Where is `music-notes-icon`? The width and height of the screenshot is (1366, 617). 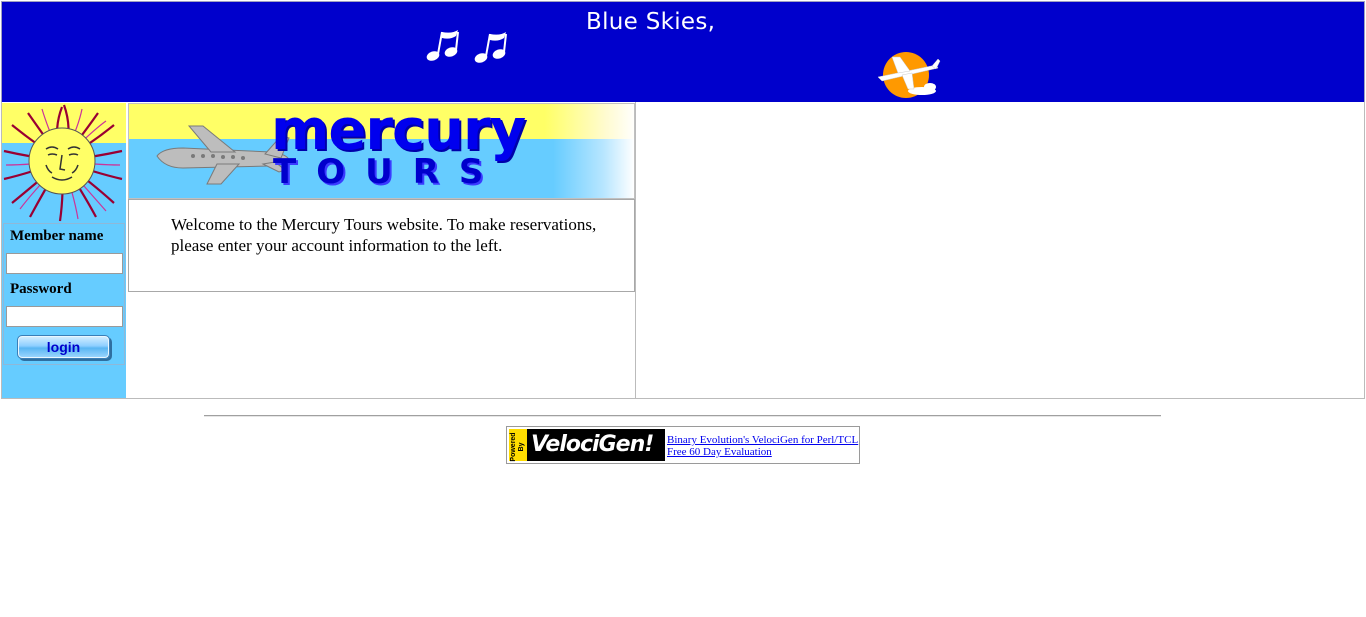 music-notes-icon is located at coordinates (466, 46).